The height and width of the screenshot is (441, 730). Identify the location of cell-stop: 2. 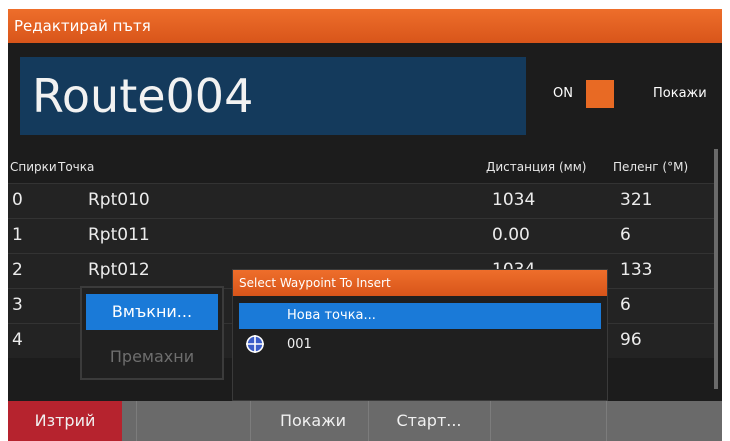
(17, 270).